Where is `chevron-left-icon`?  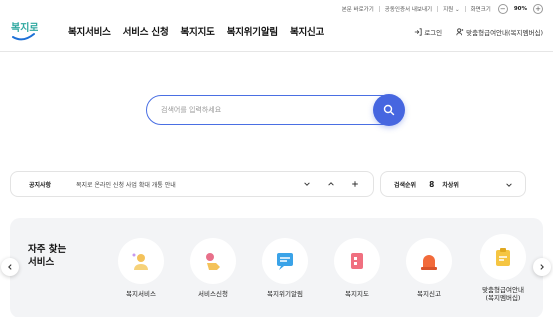 chevron-left-icon is located at coordinates (10, 267).